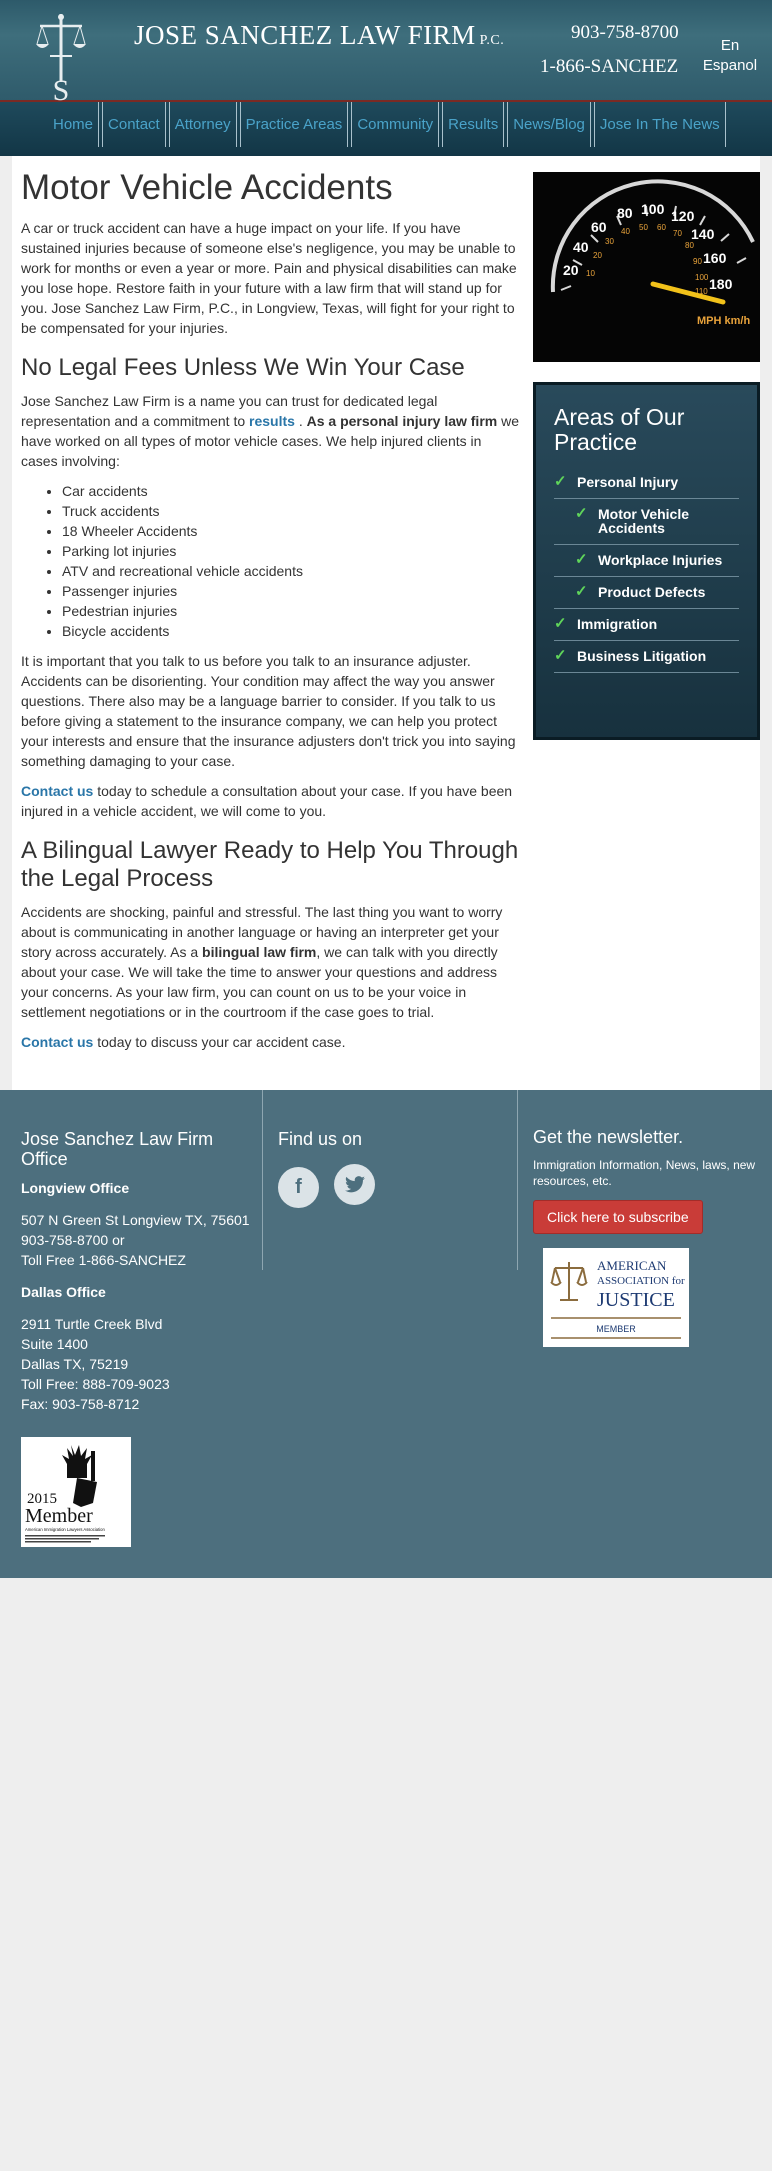 Image resolution: width=772 pixels, height=2171 pixels. I want to click on svg-text: 10, so click(590, 273).